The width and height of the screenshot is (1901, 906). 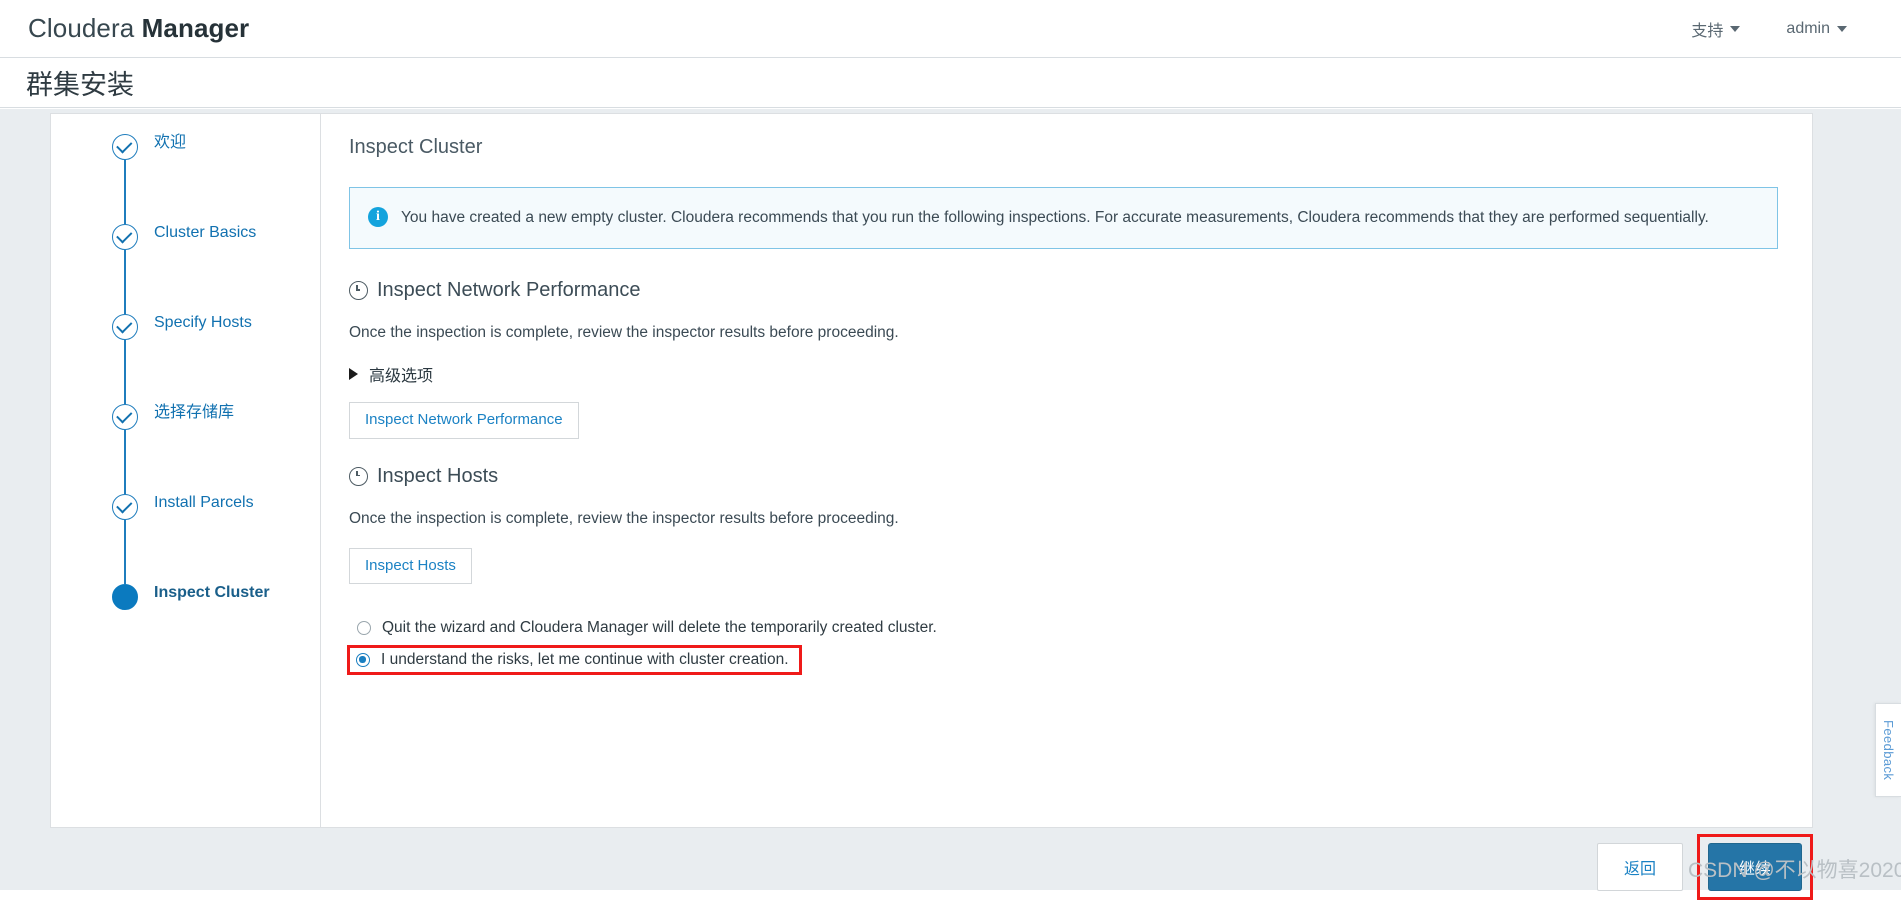 I want to click on brand-name-bold: Manager, so click(x=195, y=28).